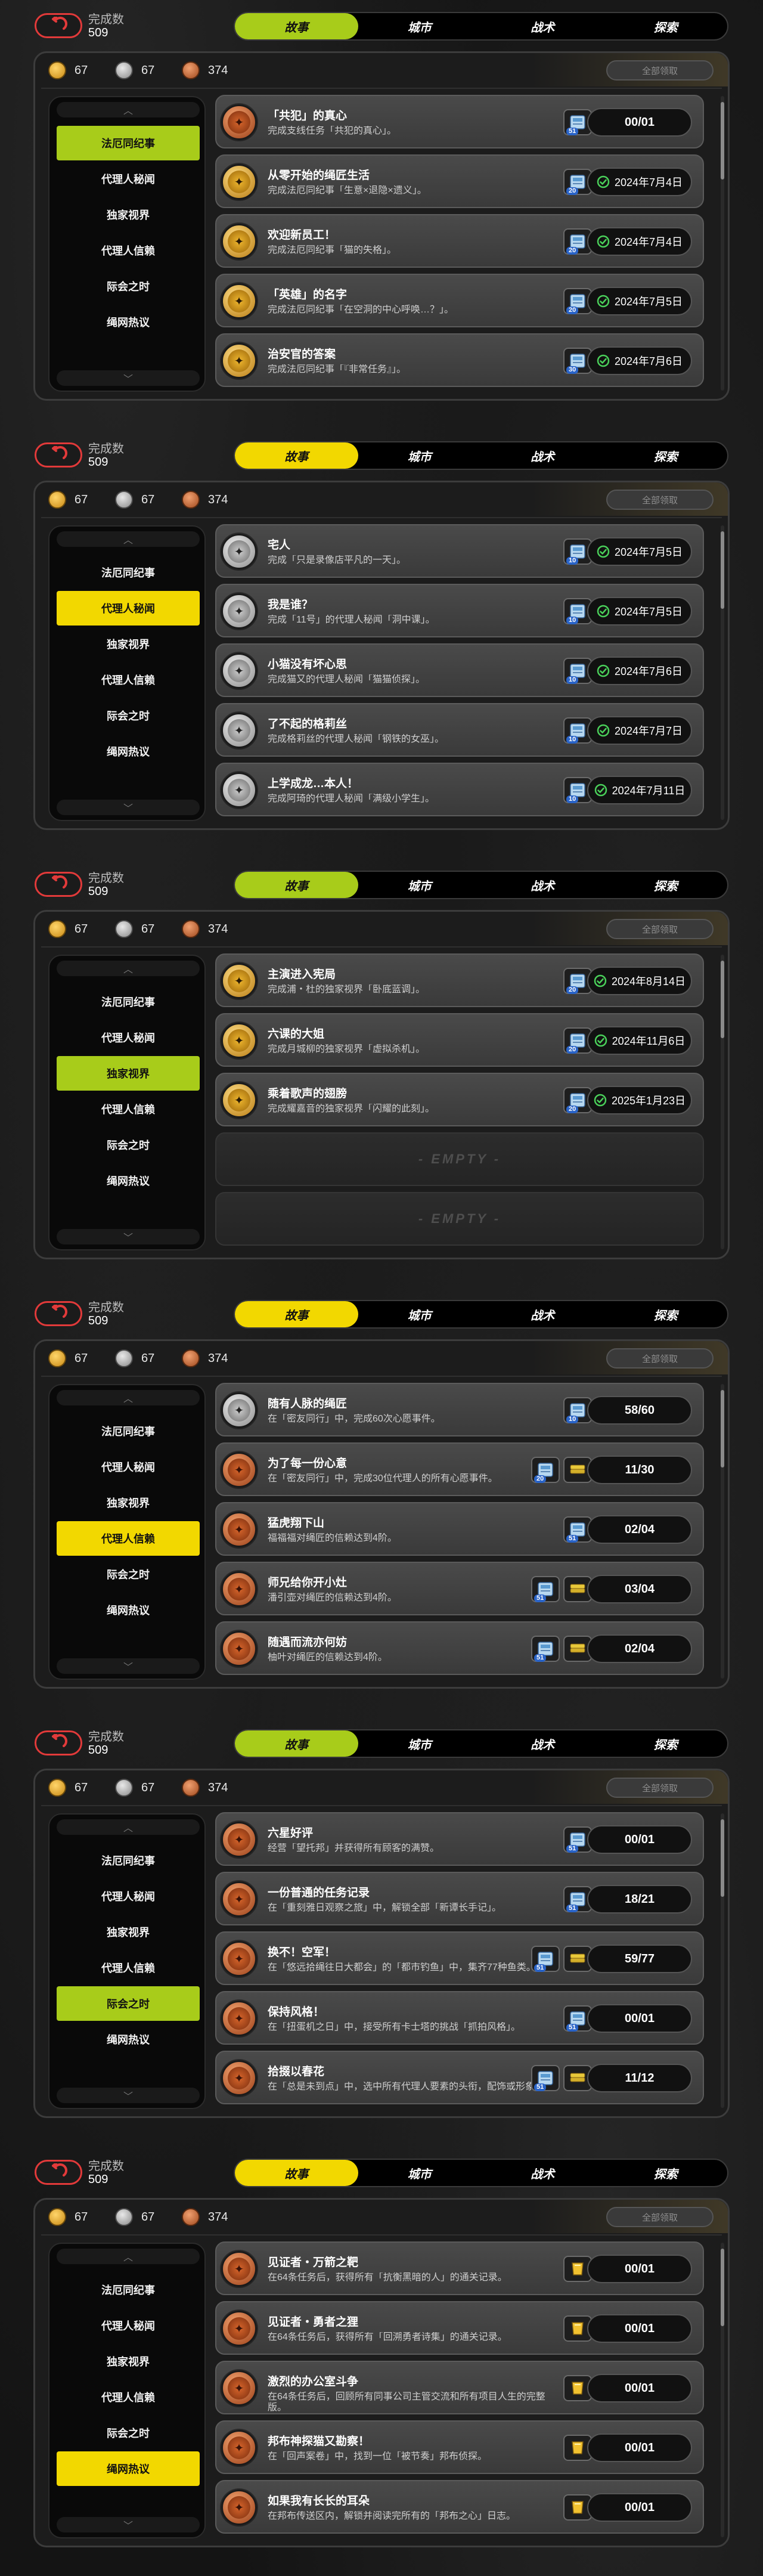 The height and width of the screenshot is (2576, 763). What do you see at coordinates (459, 360) in the screenshot?
I see `task-row: ✦ 治安官的答案 完成法厄同纪事「『非常任务』」。 30 2024年7月6日` at bounding box center [459, 360].